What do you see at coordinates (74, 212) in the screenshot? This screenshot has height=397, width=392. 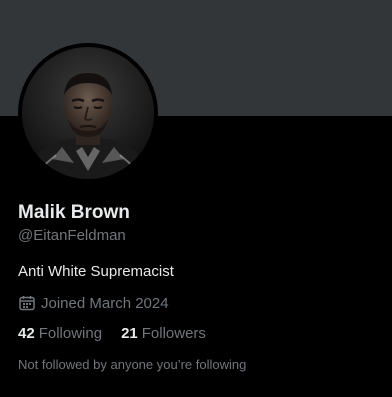 I see `display-name: Malik Brown` at bounding box center [74, 212].